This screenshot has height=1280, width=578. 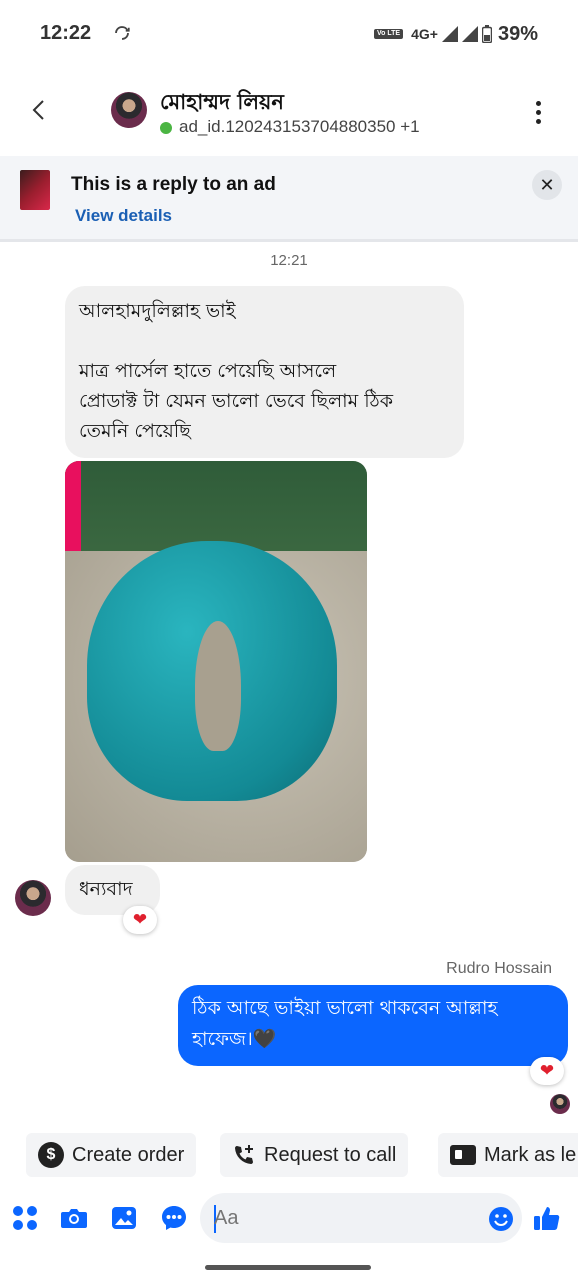 I want to click on message-line: তেমনি পেয়েছি, so click(x=135, y=431).